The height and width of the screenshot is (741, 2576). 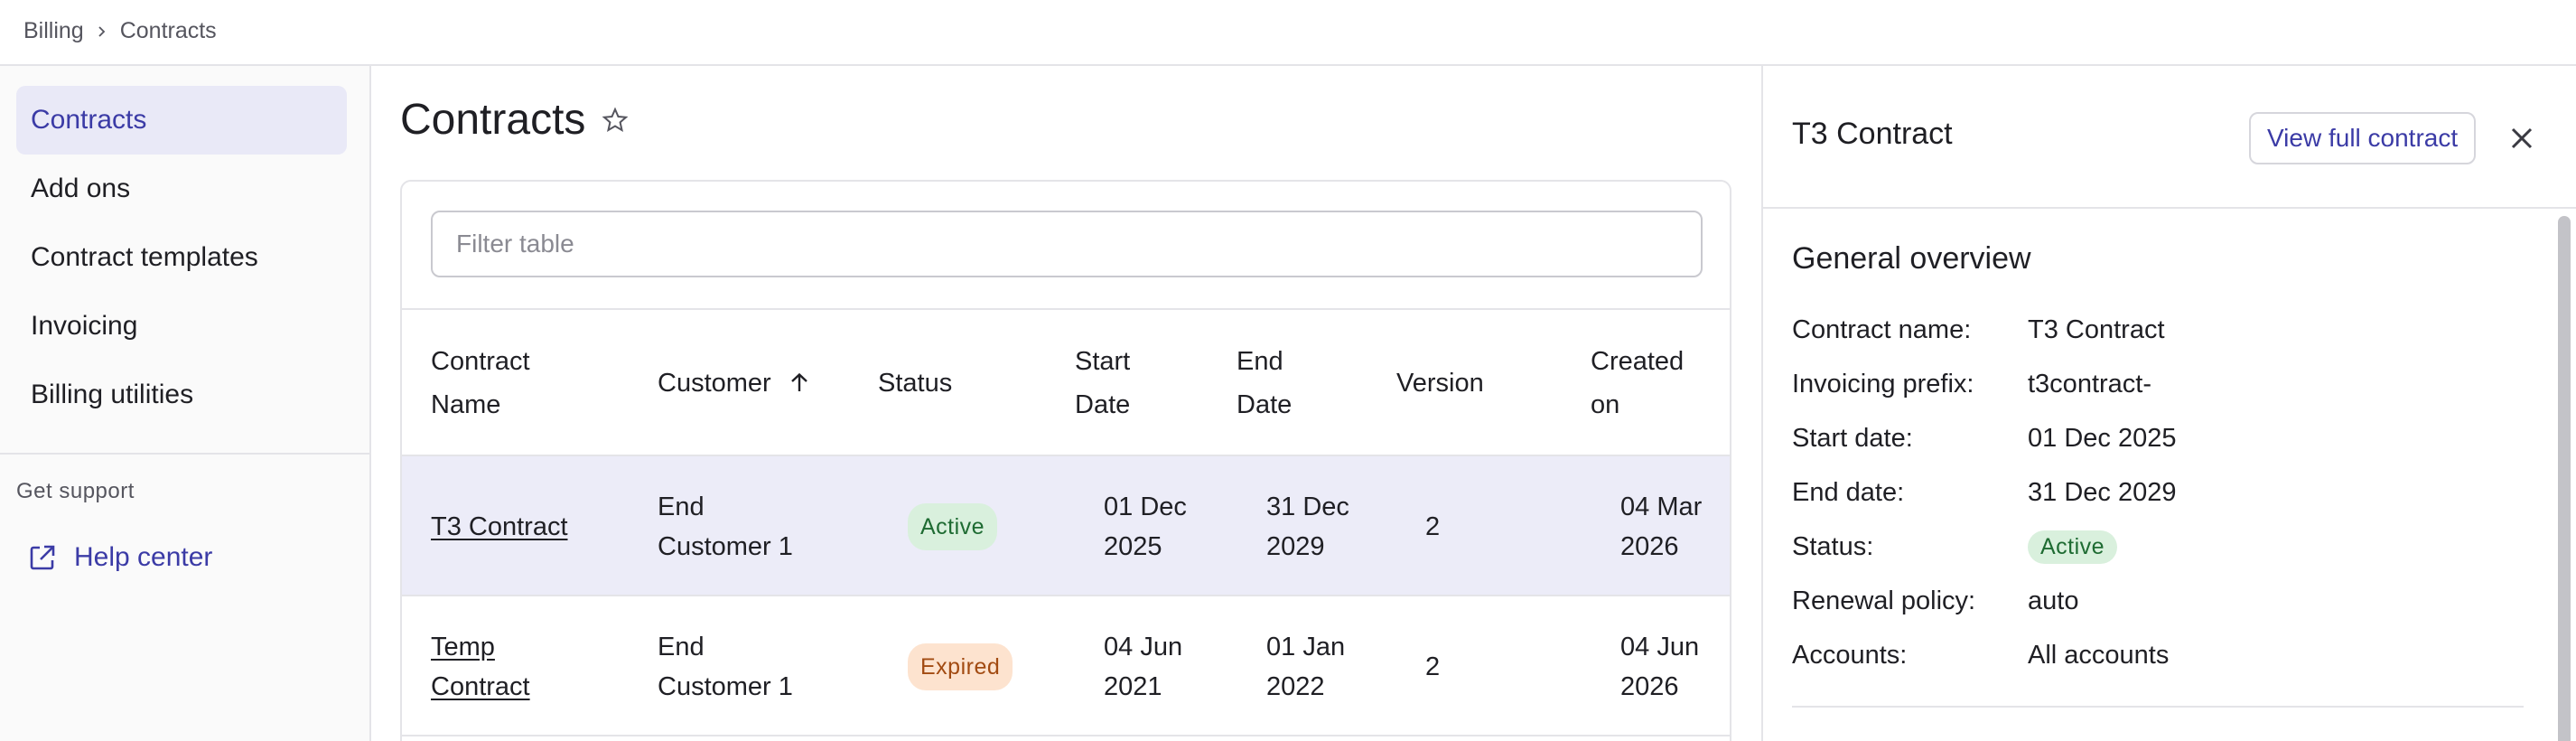 I want to click on breadcrumb-item-billing: Billing, so click(x=53, y=31).